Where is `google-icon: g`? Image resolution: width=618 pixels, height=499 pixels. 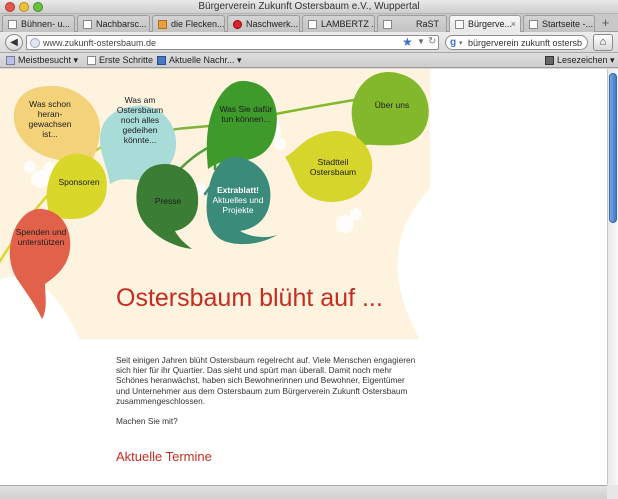
google-icon: g is located at coordinates (453, 42).